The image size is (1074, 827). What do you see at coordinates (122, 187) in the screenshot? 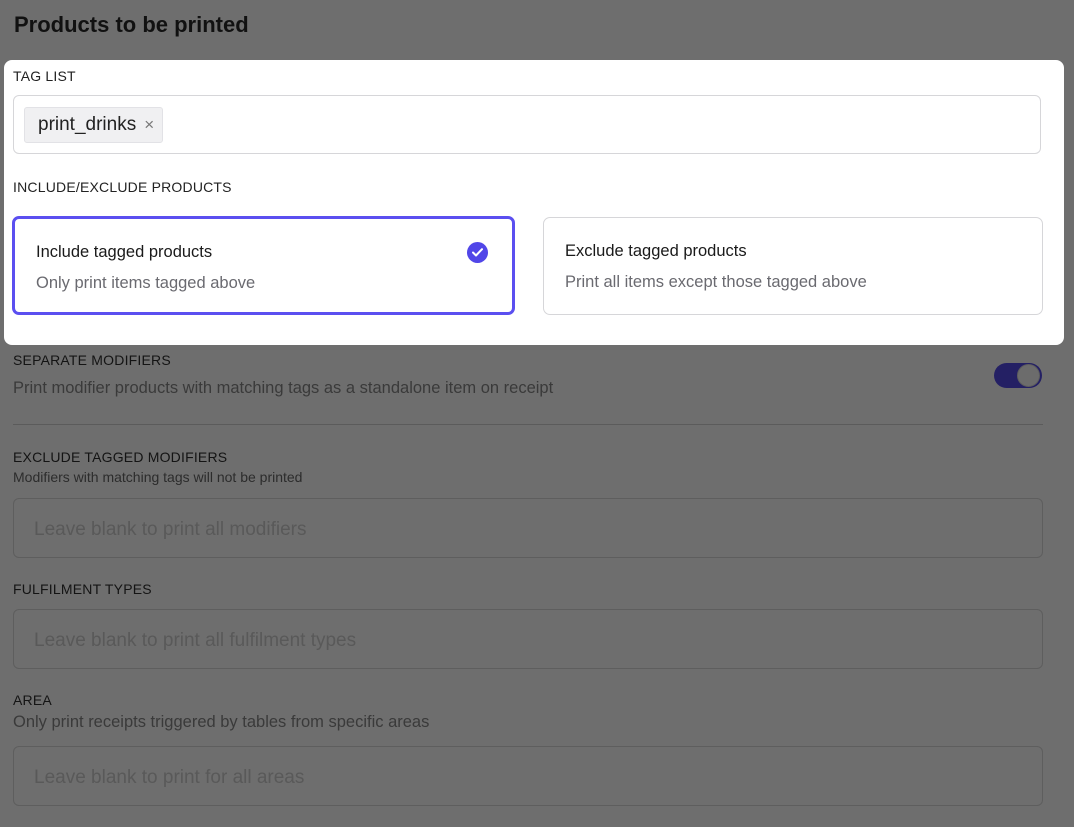
I see `include-exclude-label: INCLUDE/EXCLUDE PRODUCTS` at bounding box center [122, 187].